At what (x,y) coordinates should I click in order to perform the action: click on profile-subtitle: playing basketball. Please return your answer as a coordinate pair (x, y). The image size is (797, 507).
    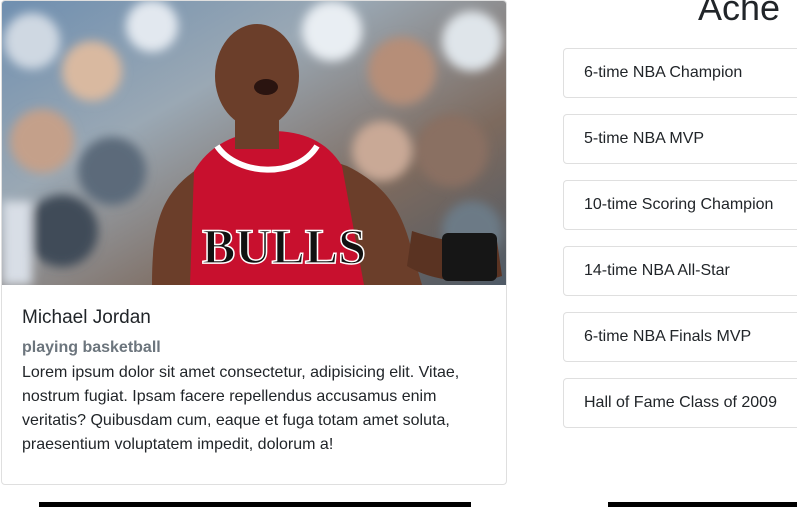
    Looking at the image, I should click on (91, 347).